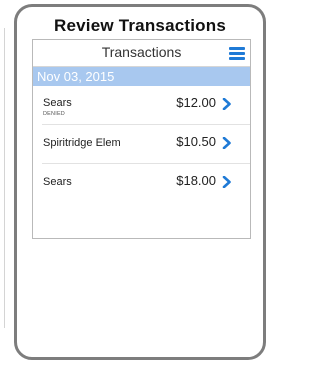 The height and width of the screenshot is (366, 320). What do you see at coordinates (146, 144) in the screenshot?
I see `transaction-row: Spiritridge Elem $10.50` at bounding box center [146, 144].